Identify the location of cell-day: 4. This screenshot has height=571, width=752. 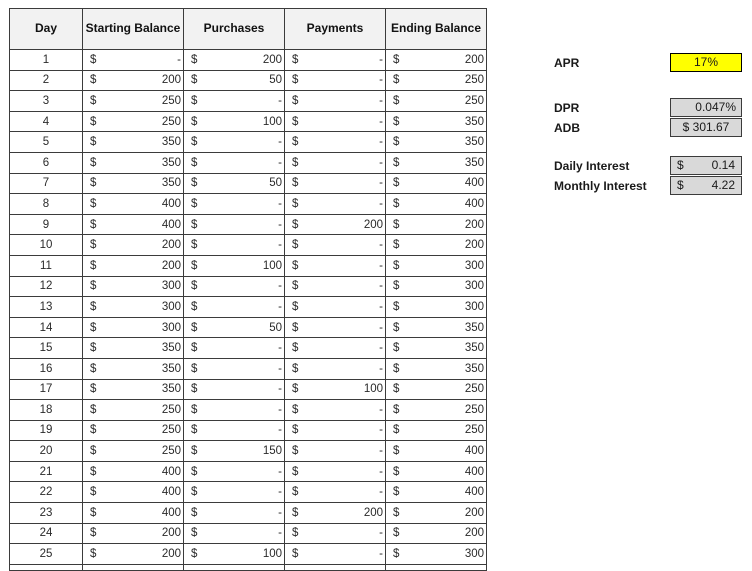
(46, 121).